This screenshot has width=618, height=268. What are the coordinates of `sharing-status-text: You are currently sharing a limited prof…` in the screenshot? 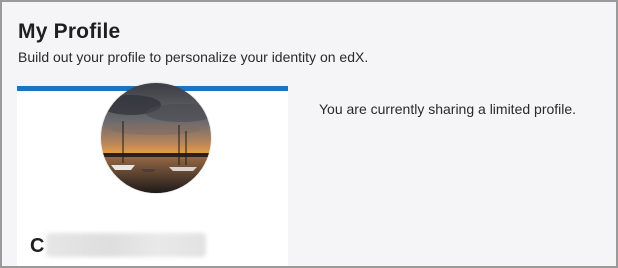 It's located at (448, 109).